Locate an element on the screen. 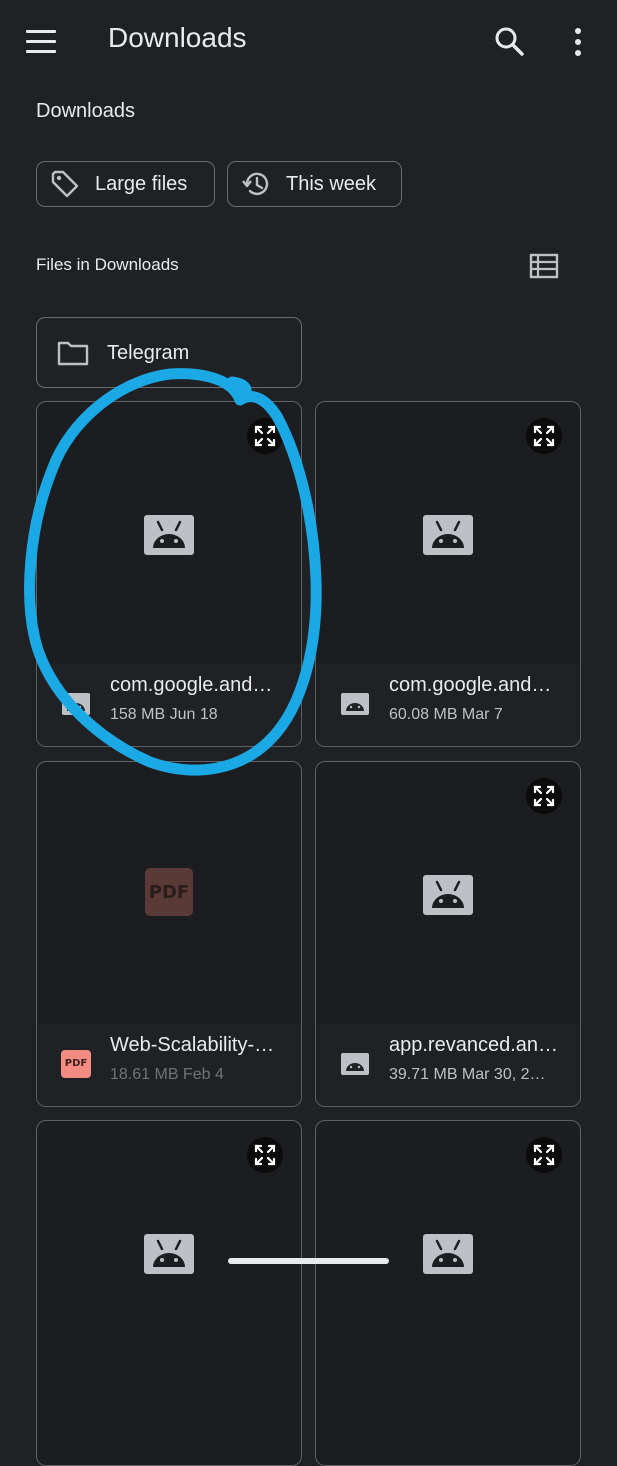 Image resolution: width=617 pixels, height=1466 pixels. search-icon is located at coordinates (509, 41).